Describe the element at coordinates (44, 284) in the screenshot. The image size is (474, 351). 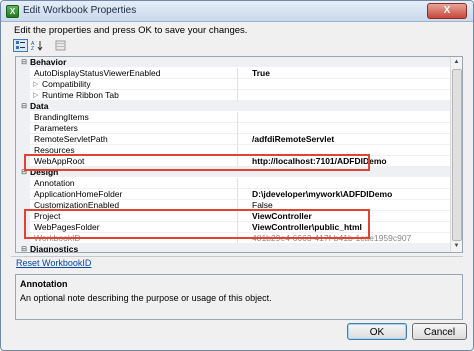
I see `description-title: Annotation` at that location.